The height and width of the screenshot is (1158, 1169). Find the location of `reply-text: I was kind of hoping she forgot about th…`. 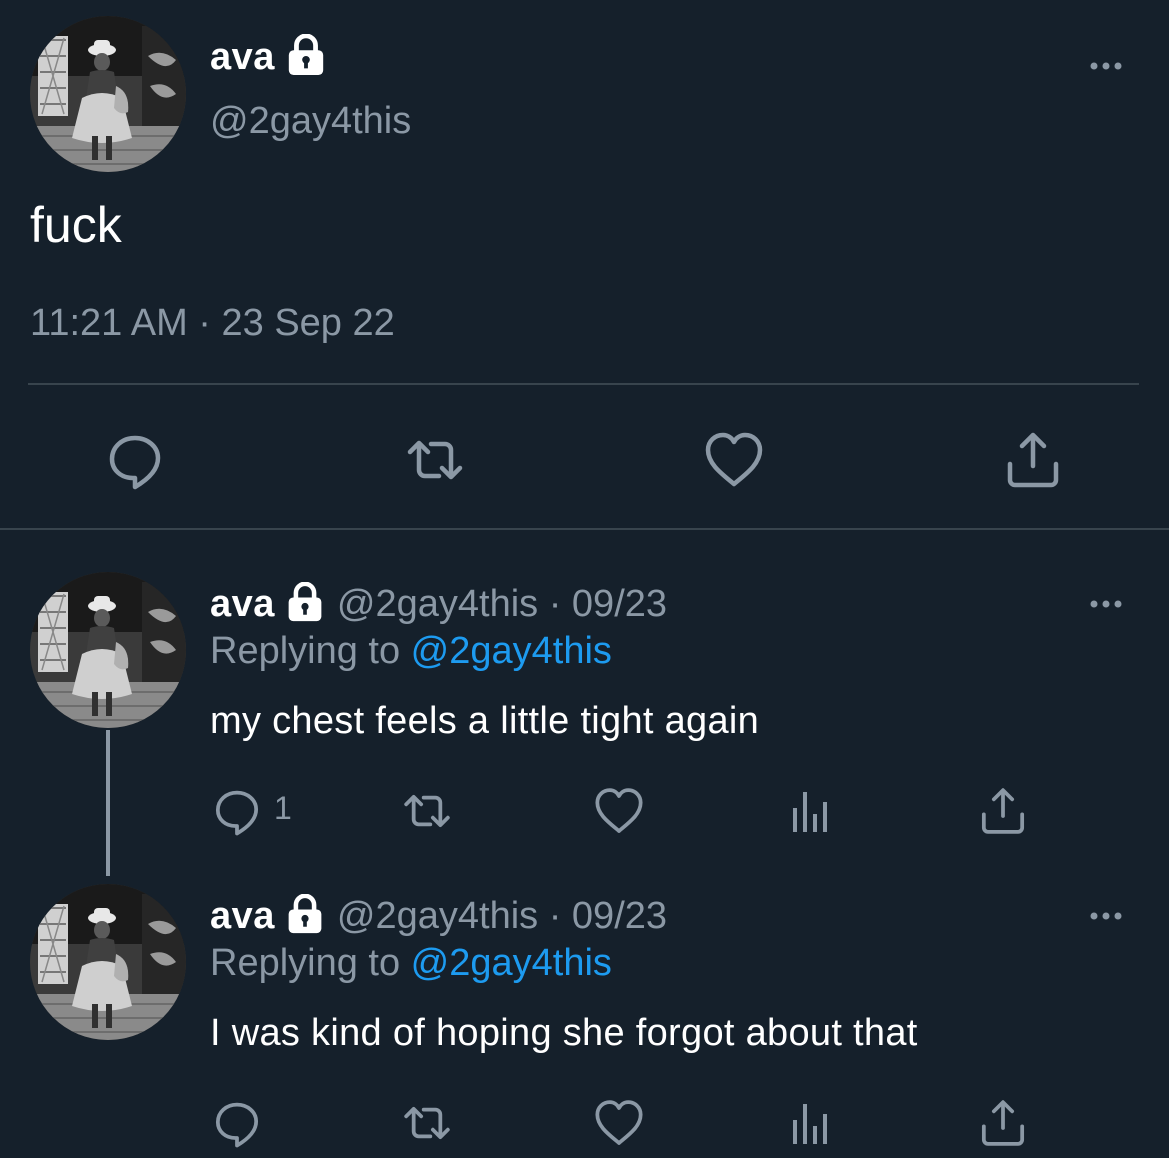

reply-text: I was kind of hoping she forgot about th… is located at coordinates (564, 1033).